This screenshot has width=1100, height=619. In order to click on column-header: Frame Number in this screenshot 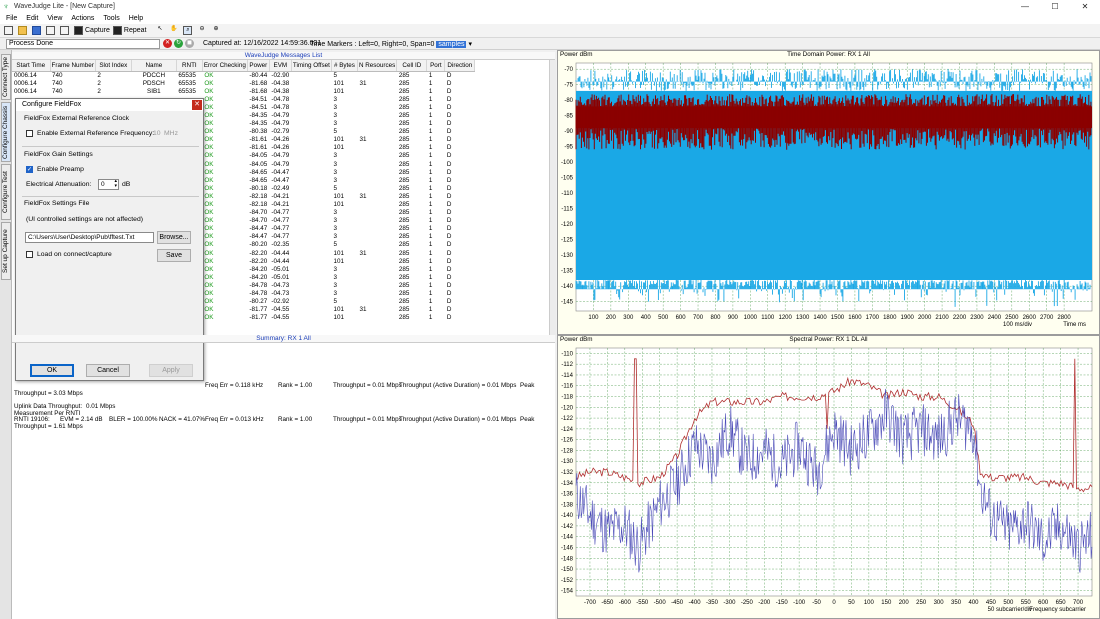, I will do `click(73, 66)`.